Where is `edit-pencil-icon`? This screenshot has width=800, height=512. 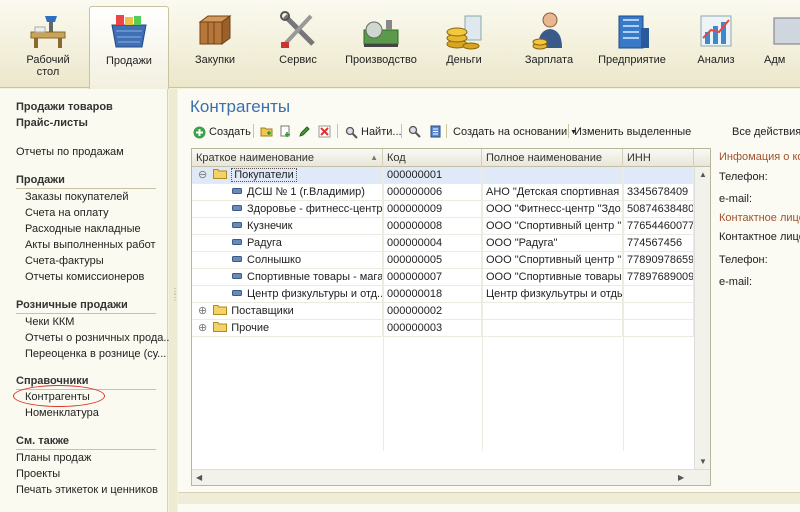
edit-pencil-icon is located at coordinates (304, 131).